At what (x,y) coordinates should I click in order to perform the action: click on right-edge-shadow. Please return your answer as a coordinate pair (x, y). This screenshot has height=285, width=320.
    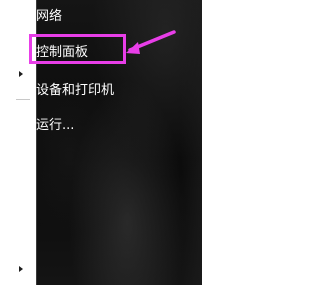
    Looking at the image, I should click on (191, 142).